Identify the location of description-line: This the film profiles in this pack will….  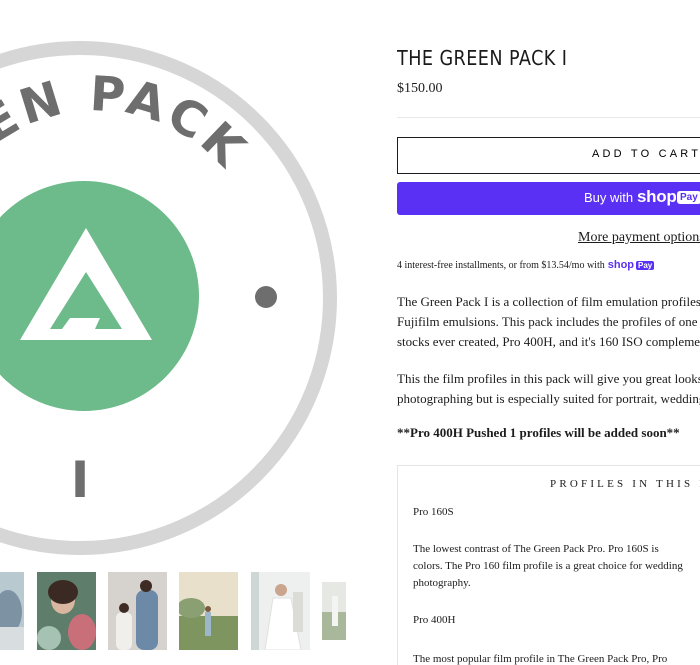
(548, 378).